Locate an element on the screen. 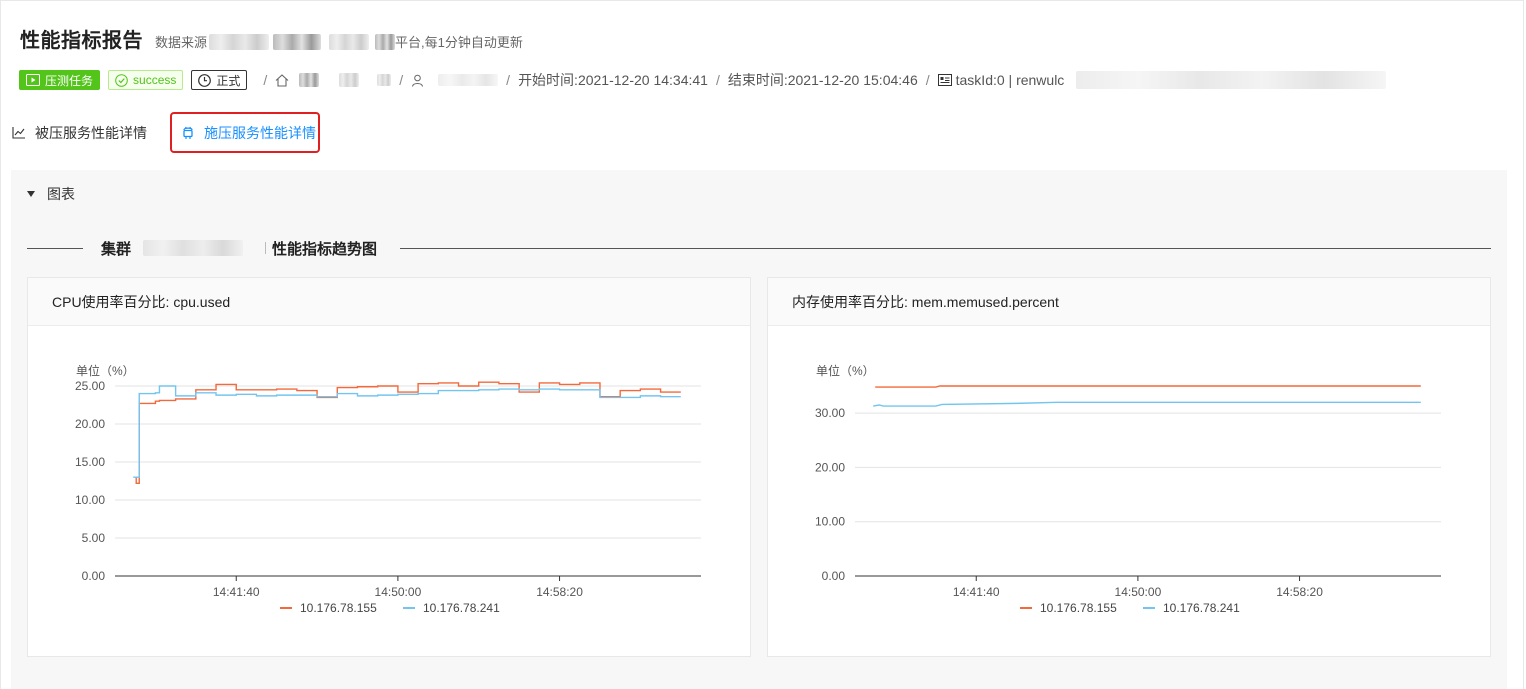 This screenshot has width=1526, height=689. section-divider: 集群 性能指标趋势图 is located at coordinates (759, 248).